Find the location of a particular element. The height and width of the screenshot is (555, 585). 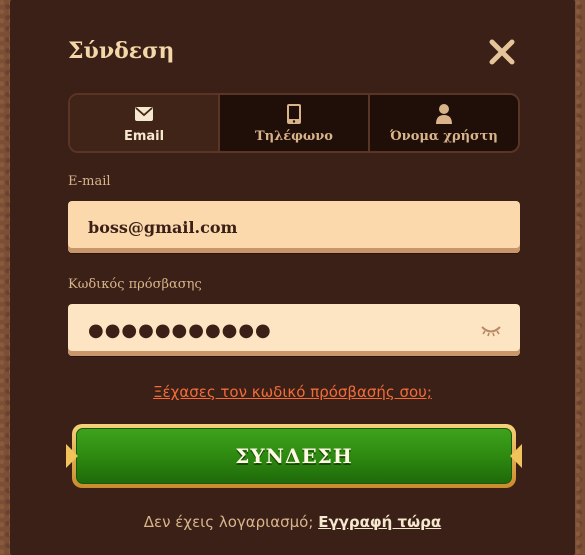

login-method-tabs: Email Τηλέφωνο Όνομα χρήστη is located at coordinates (294, 123).